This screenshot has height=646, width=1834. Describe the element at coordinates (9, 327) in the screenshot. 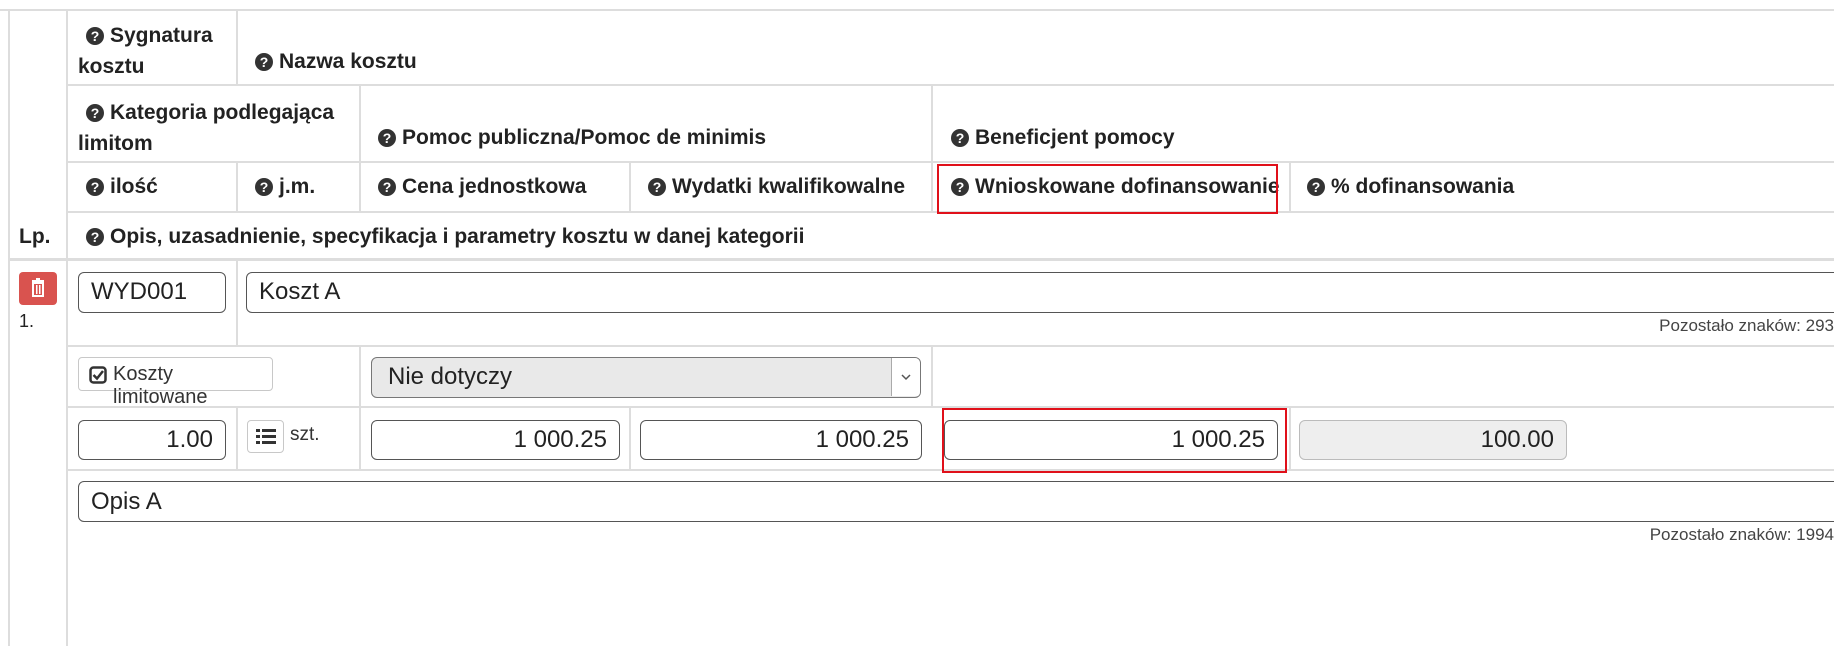

I see `table-left-border` at that location.